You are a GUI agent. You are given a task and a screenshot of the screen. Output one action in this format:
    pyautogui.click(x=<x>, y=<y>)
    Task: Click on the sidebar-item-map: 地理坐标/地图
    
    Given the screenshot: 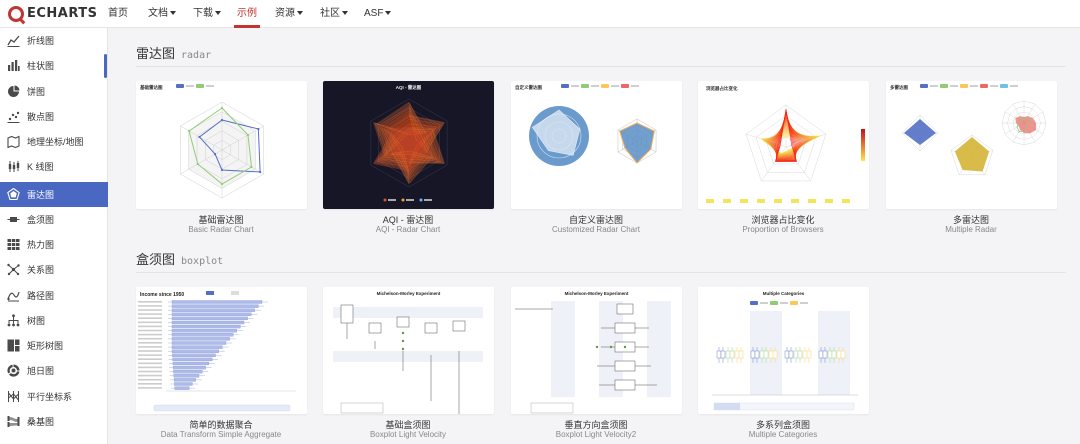 What is the action you would take?
    pyautogui.click(x=54, y=141)
    